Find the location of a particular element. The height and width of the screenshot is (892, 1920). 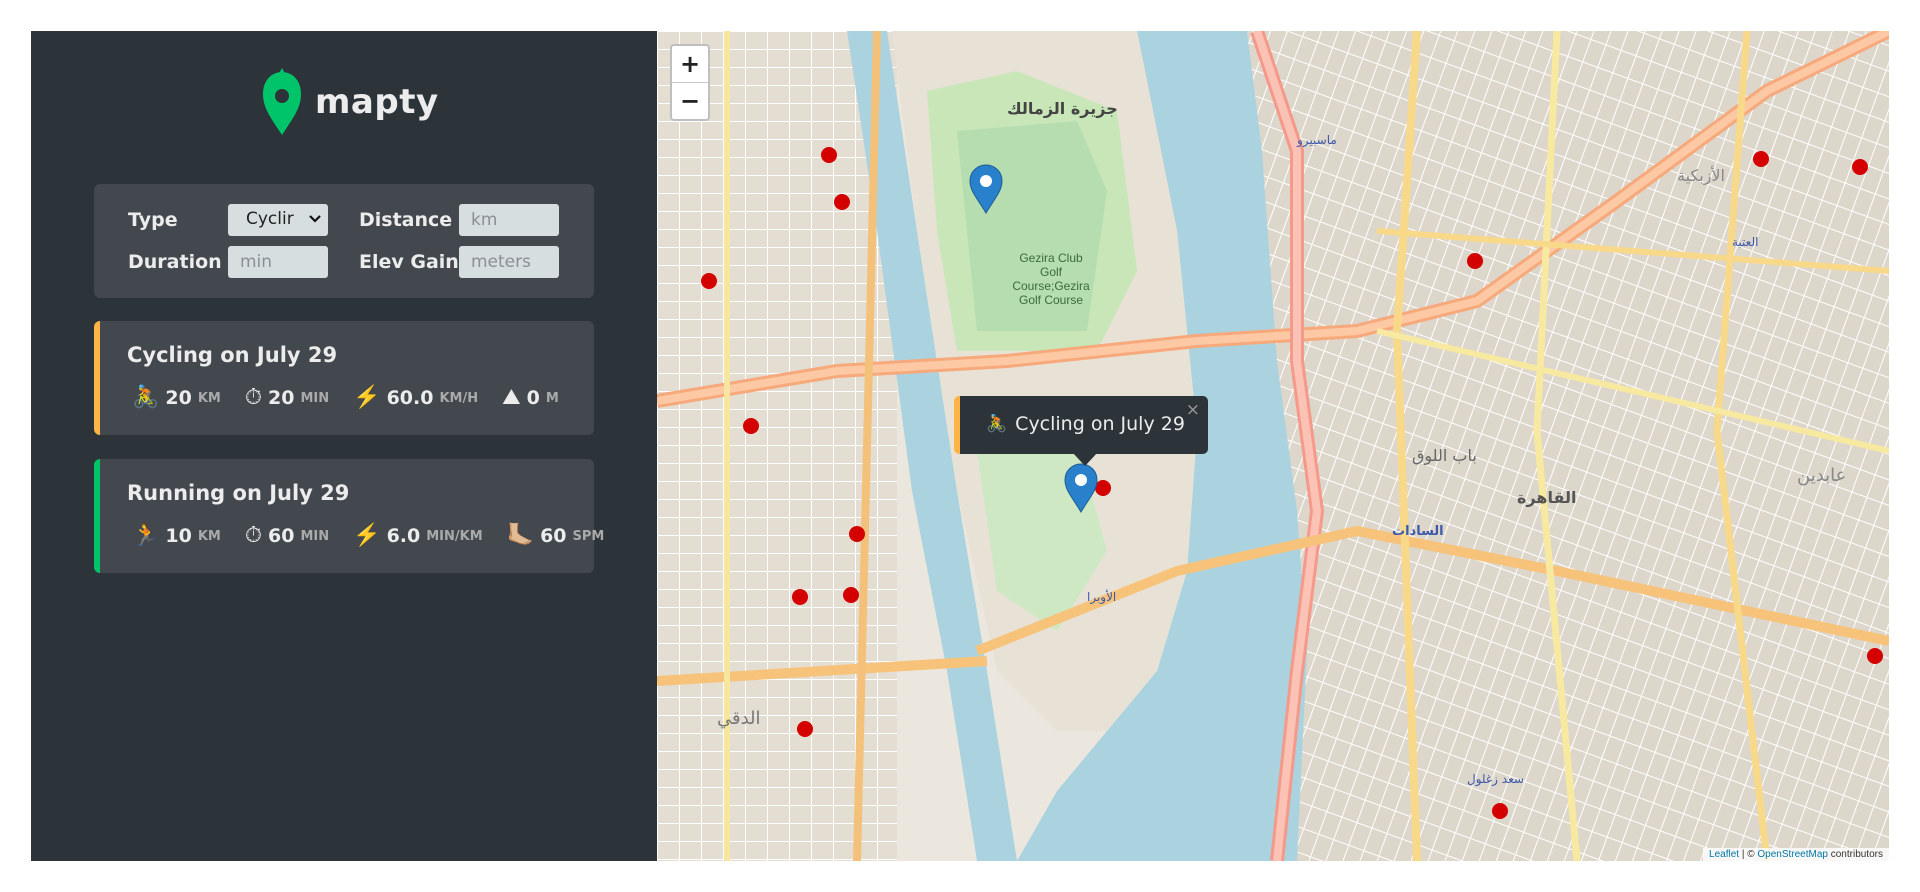

type-select: Cyclir is located at coordinates (278, 220).